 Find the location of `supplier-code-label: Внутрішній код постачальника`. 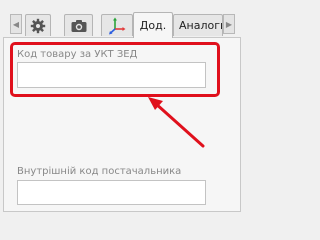

supplier-code-label: Внутрішній код постачальника is located at coordinates (99, 171).